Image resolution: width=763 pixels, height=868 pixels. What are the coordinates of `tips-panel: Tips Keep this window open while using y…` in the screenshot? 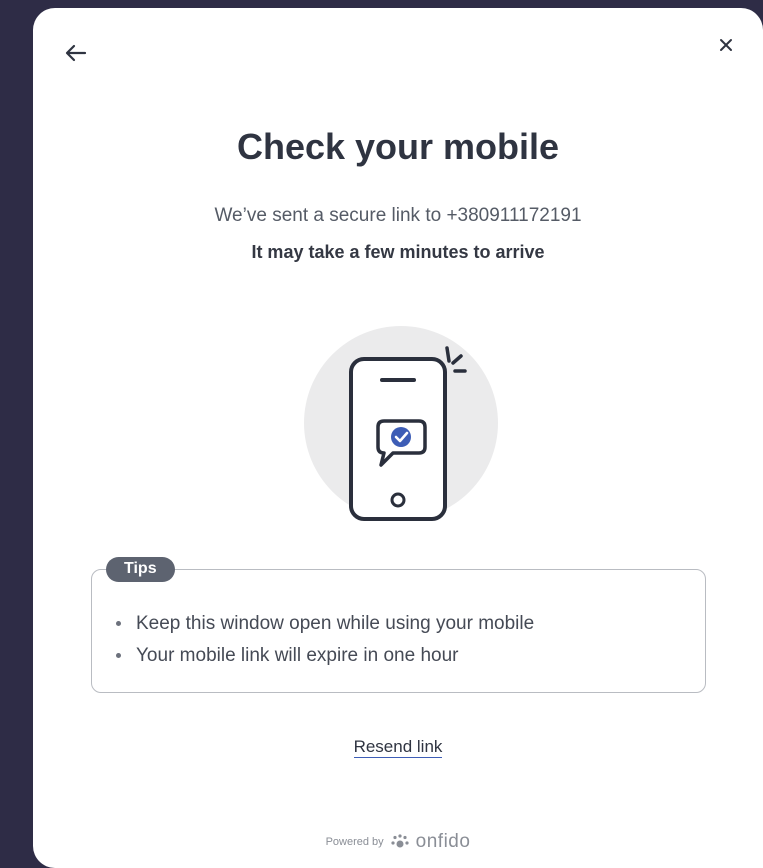 It's located at (398, 625).